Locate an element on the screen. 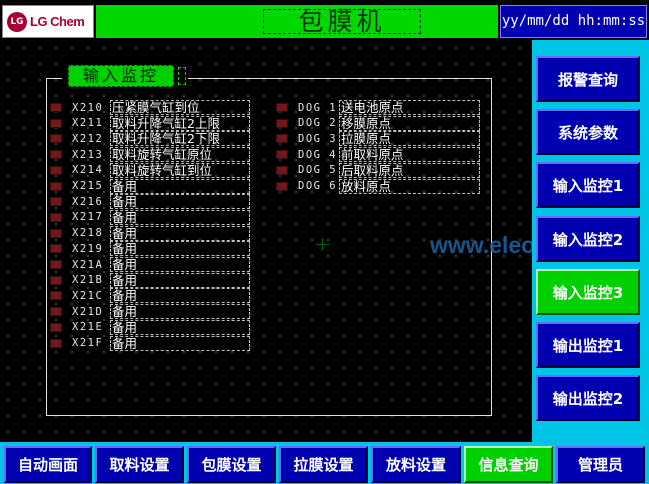  logo-text: LG Chem is located at coordinates (57, 21).